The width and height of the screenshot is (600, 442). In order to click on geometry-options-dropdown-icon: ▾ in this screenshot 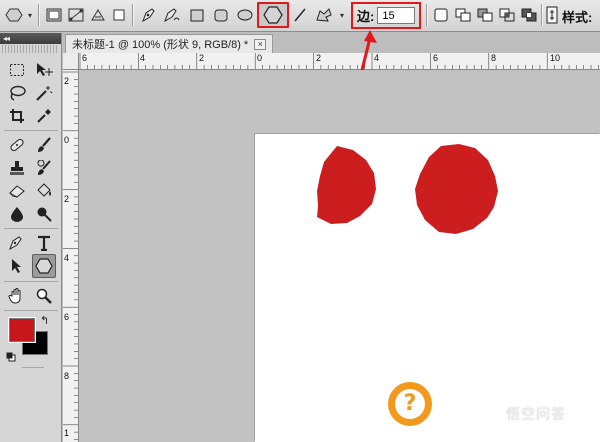, I will do `click(342, 15)`.